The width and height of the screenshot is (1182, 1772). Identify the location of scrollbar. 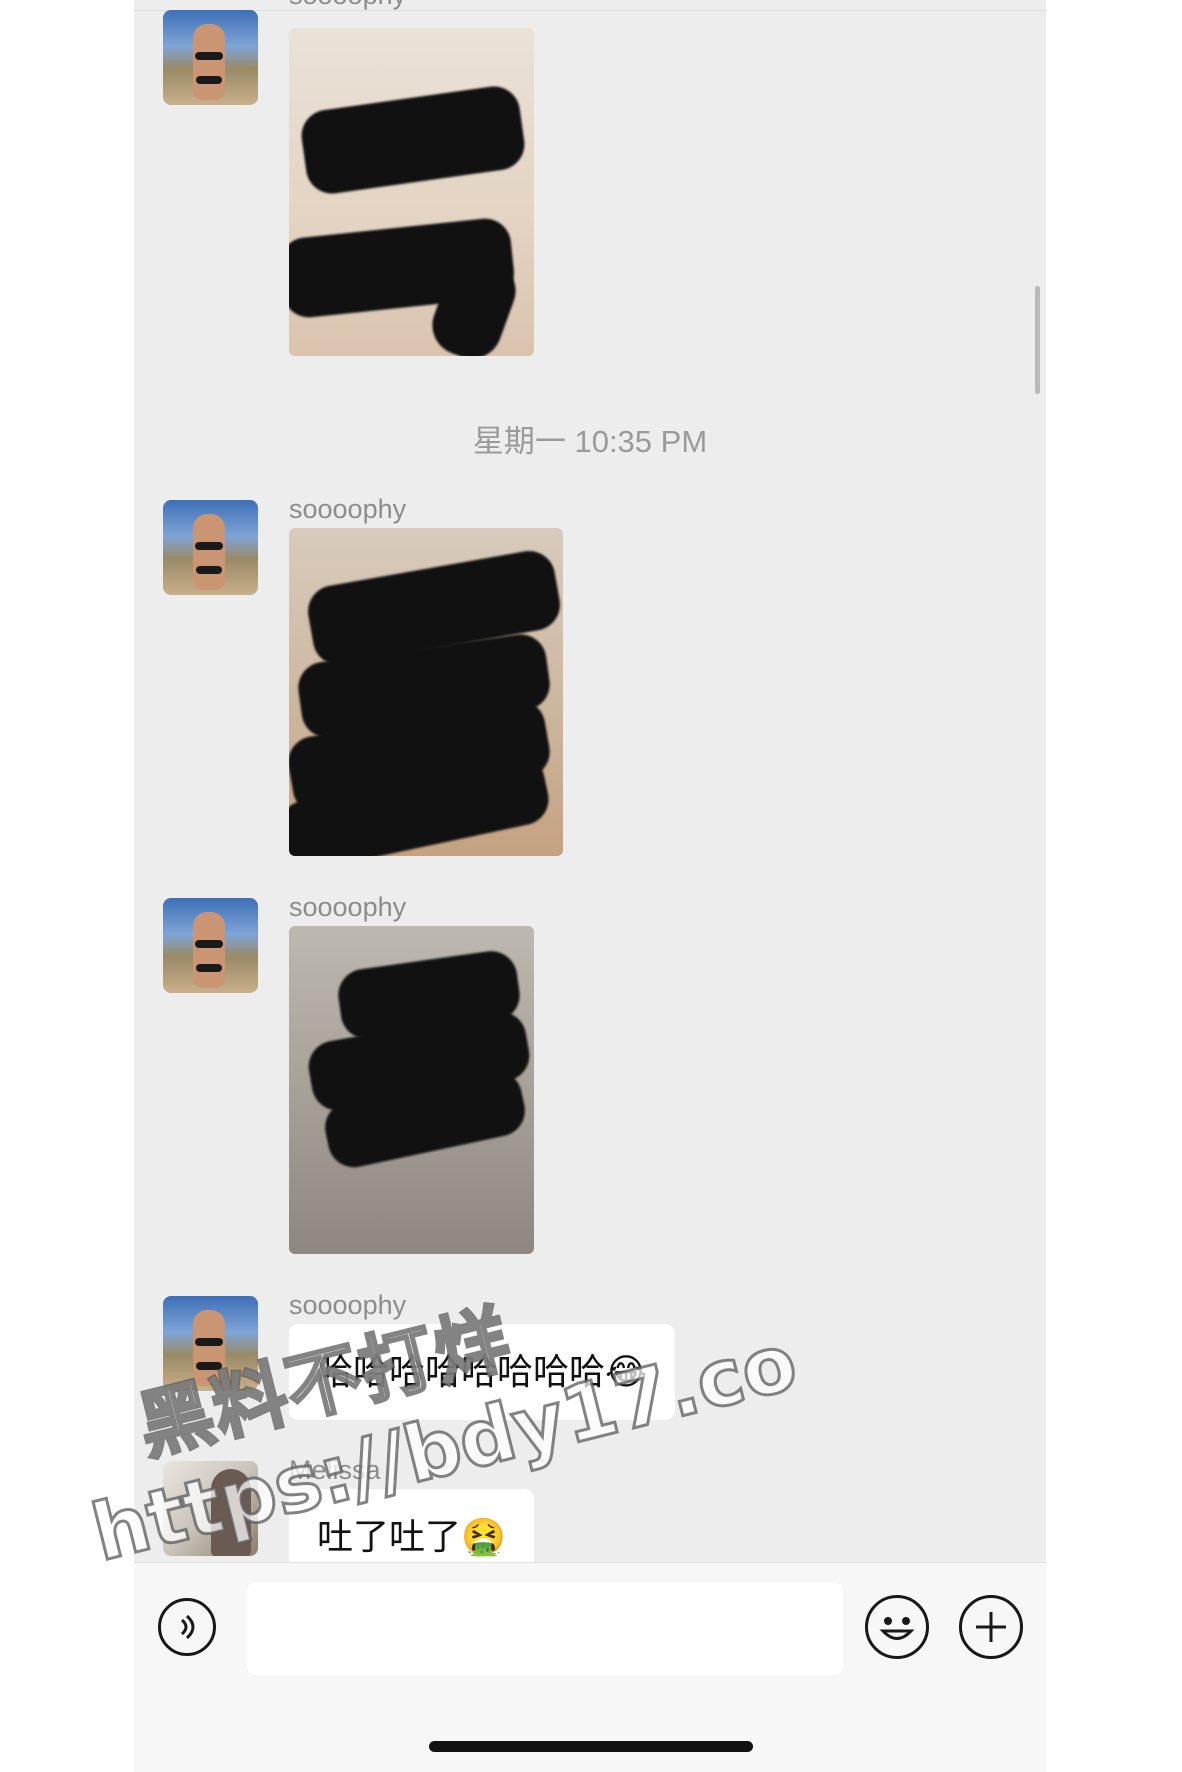
(1037, 340).